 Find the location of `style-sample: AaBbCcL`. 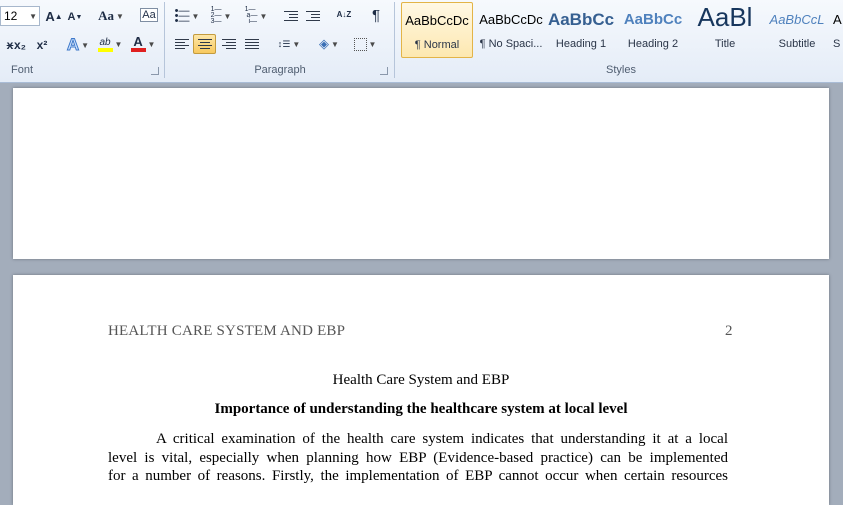

style-sample: AaBbCcL is located at coordinates (797, 19).